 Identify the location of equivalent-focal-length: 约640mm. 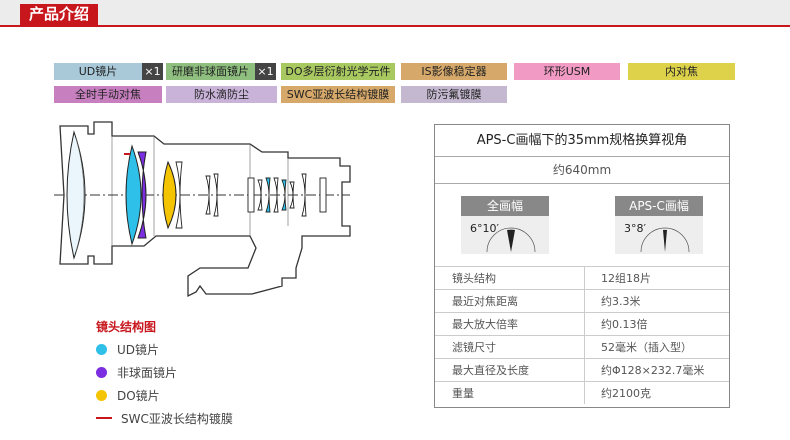
(582, 170).